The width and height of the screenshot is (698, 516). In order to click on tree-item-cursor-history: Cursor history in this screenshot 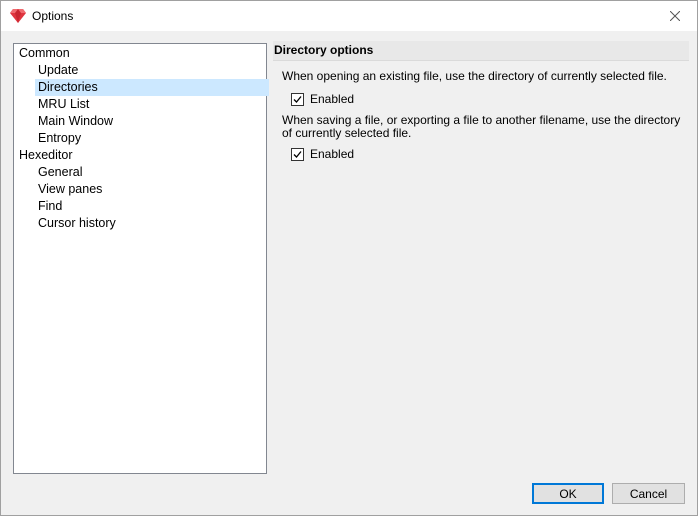, I will do `click(77, 223)`.